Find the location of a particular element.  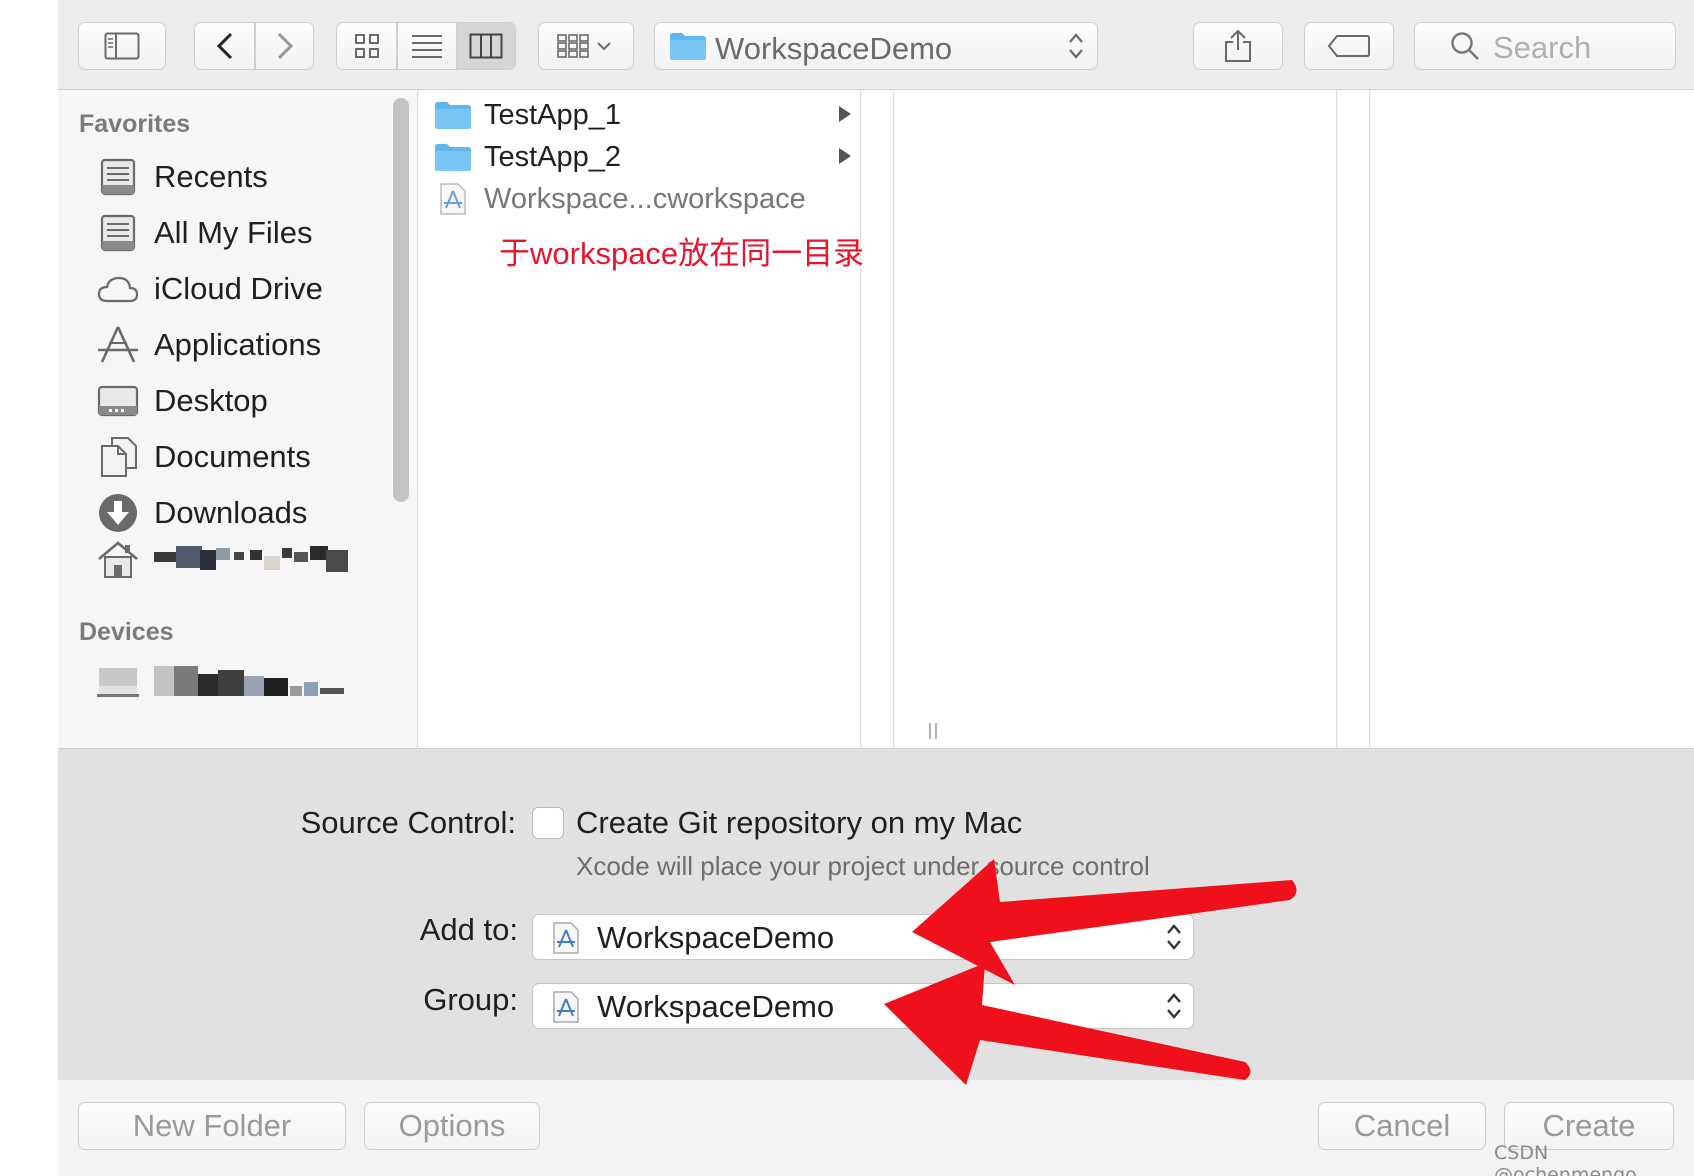

sidebar-item-all-my-files: All My Files is located at coordinates (251, 233).